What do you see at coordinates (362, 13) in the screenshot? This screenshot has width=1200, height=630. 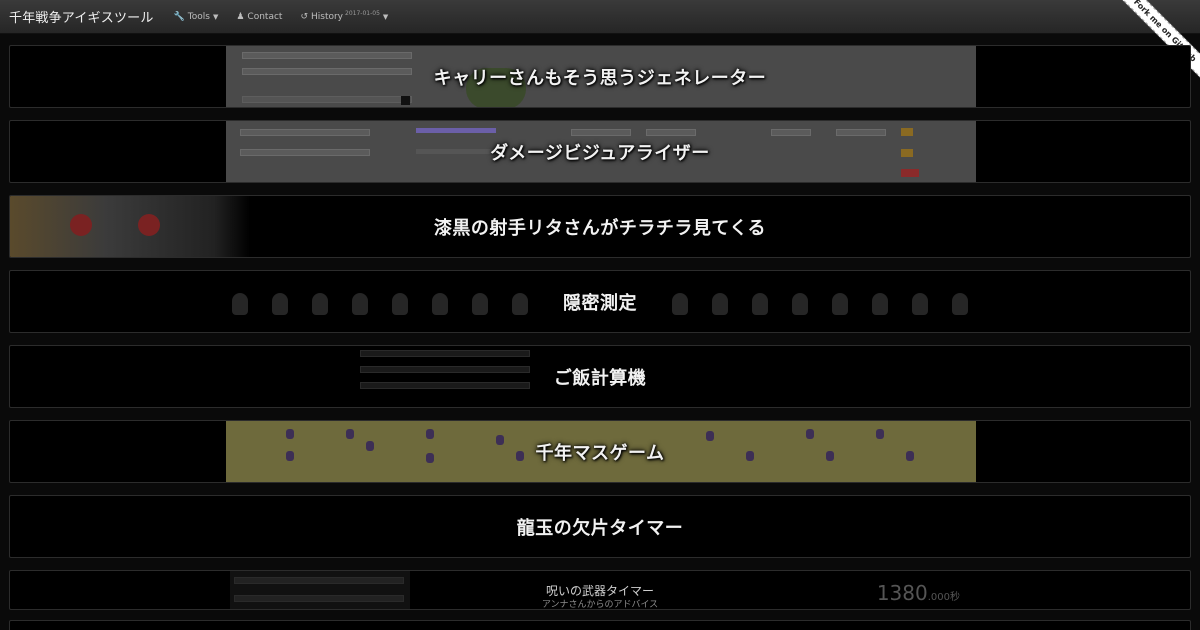 I see `history-date: 2017-01-05` at bounding box center [362, 13].